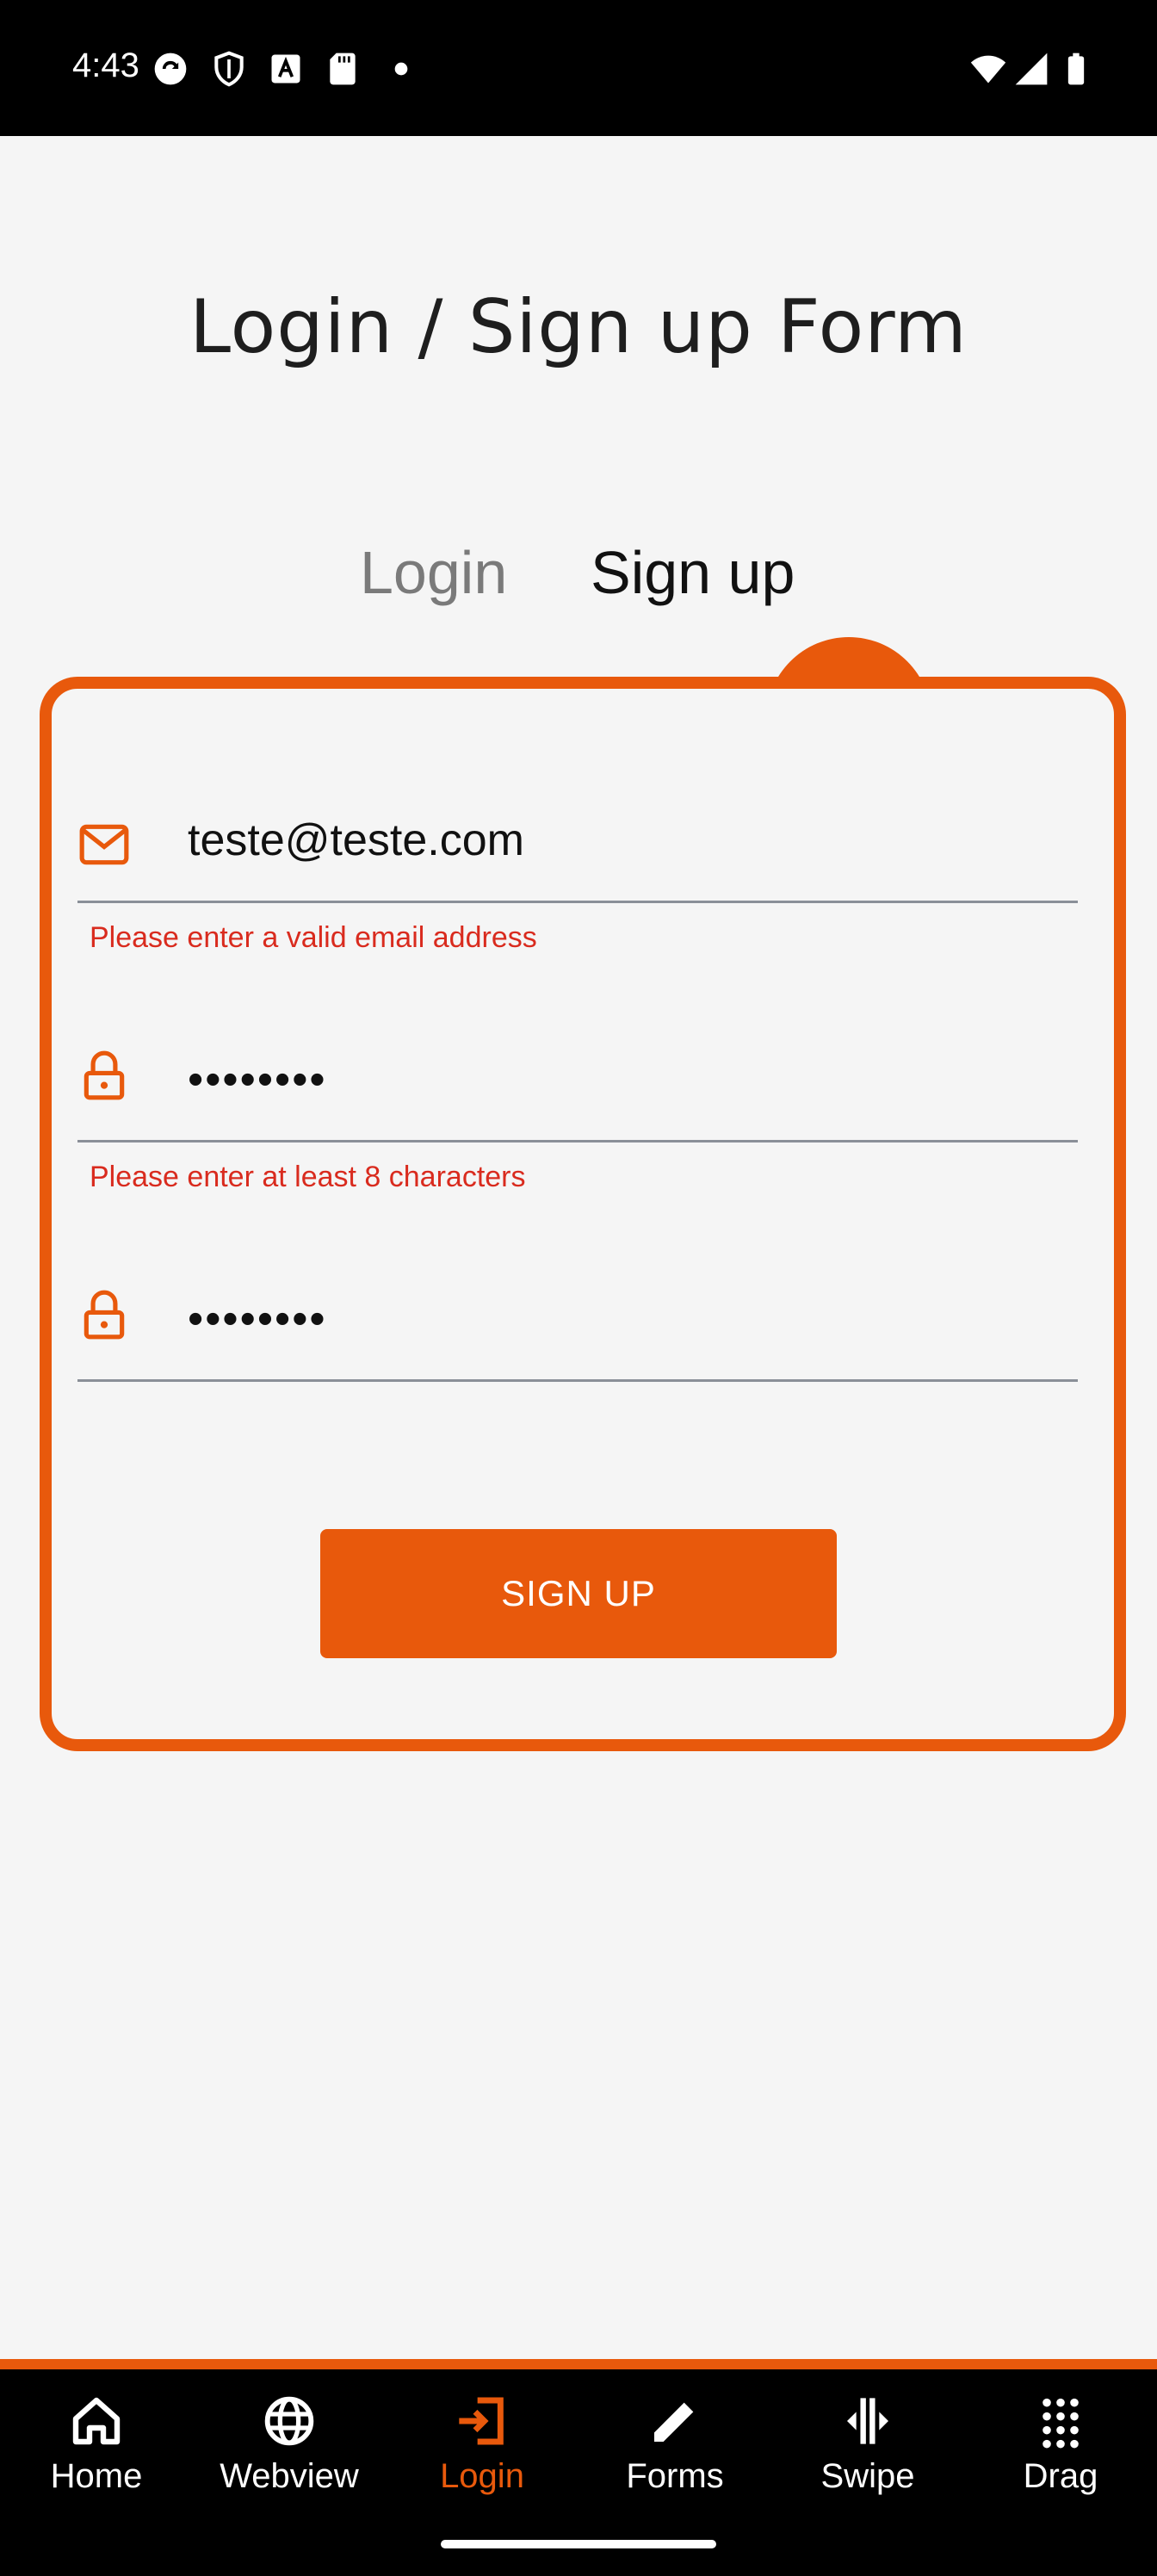 This screenshot has height=2576, width=1157. I want to click on nav-label: Webview, so click(289, 2476).